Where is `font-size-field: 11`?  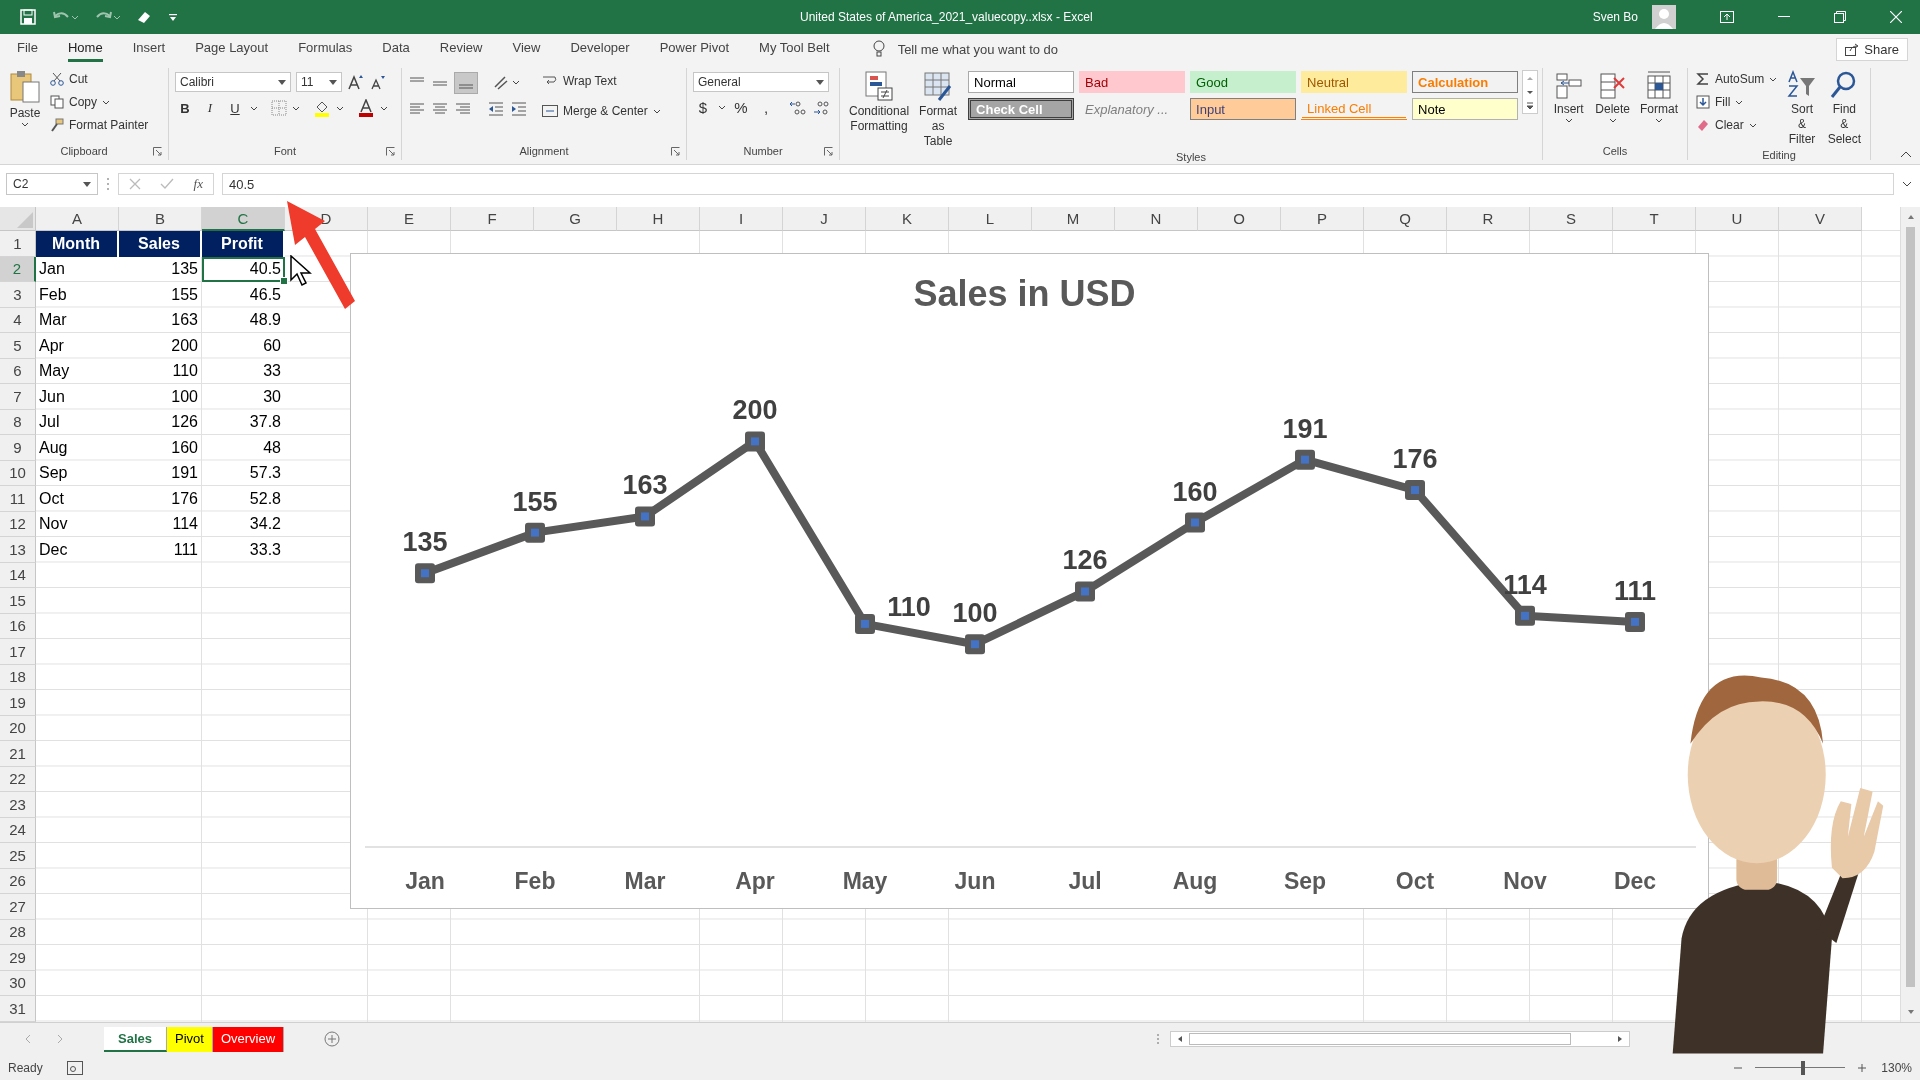 font-size-field: 11 is located at coordinates (319, 82).